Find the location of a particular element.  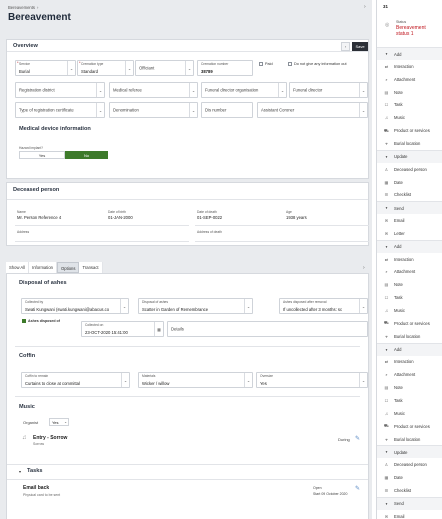

materials-select: Materials Wicker / willow ⌄ is located at coordinates (195, 380).